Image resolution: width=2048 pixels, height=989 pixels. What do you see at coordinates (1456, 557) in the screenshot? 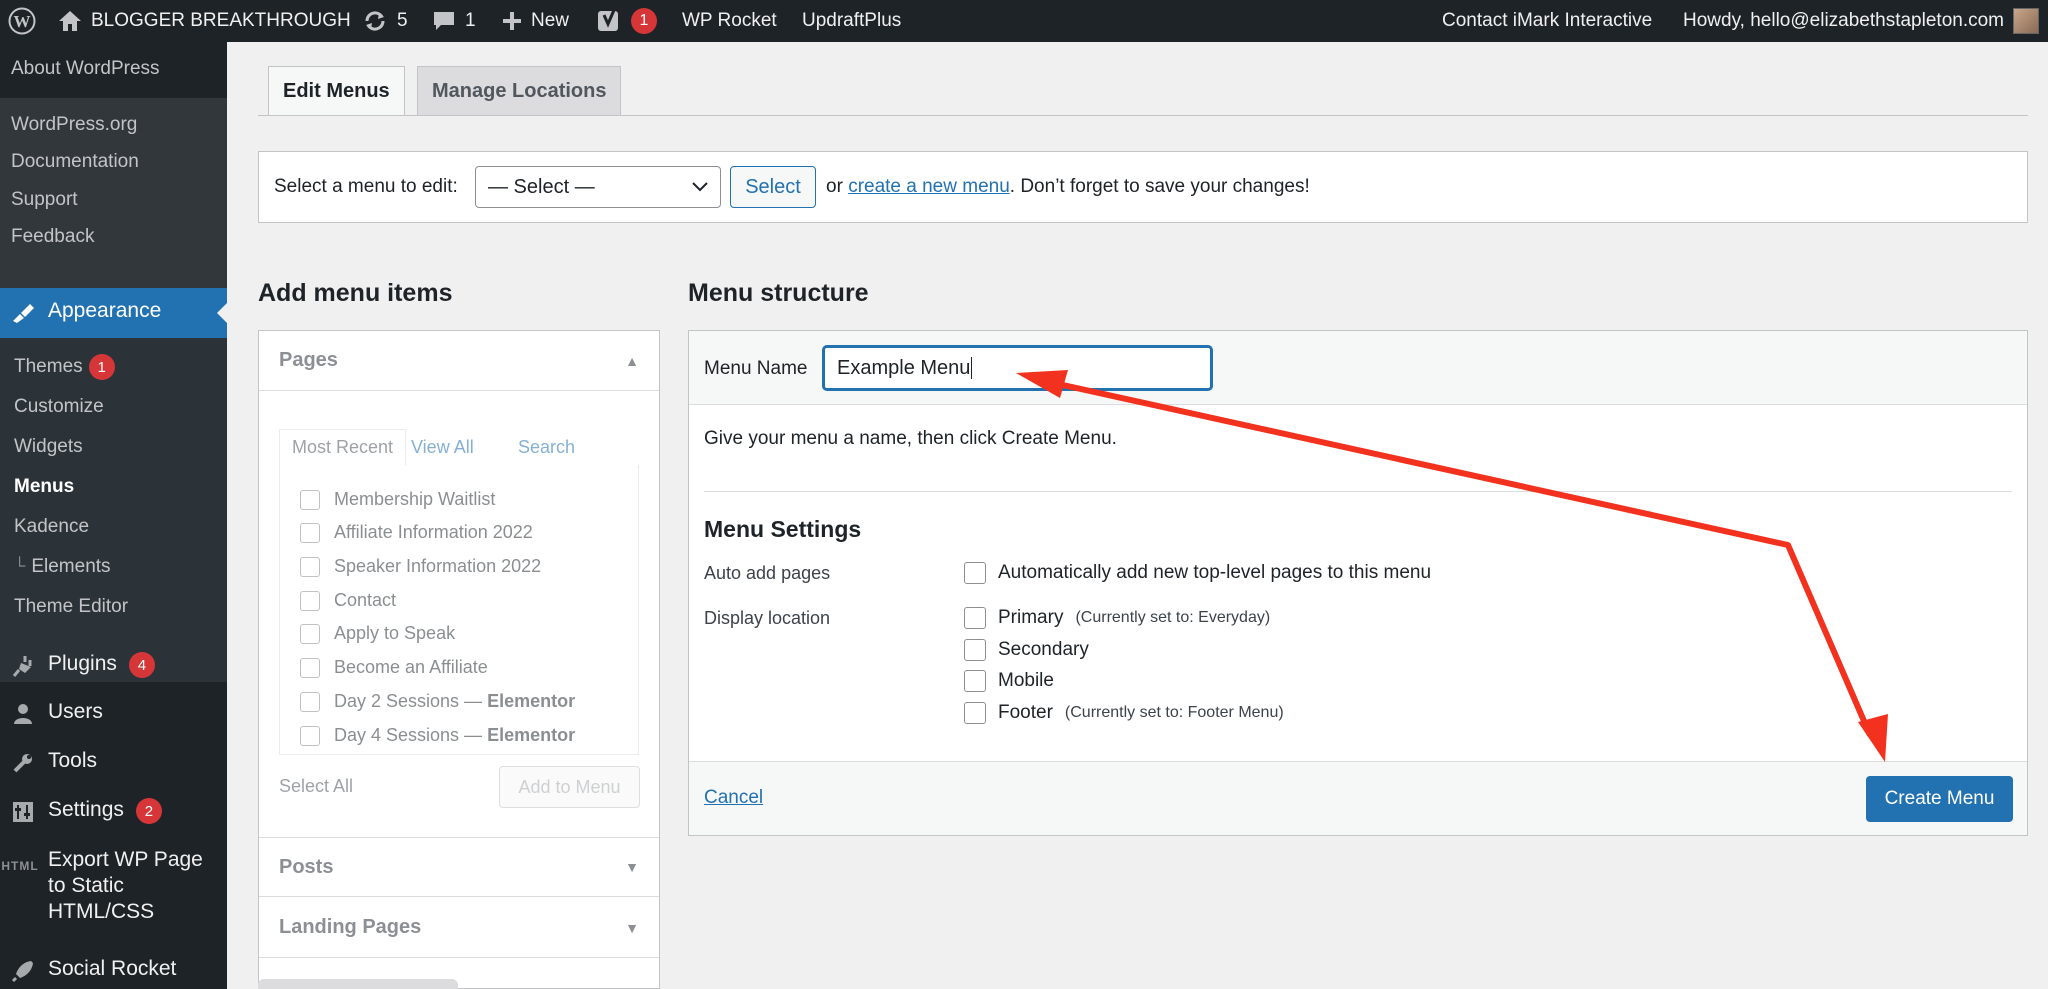
I see `annotation-arrow-line` at bounding box center [1456, 557].